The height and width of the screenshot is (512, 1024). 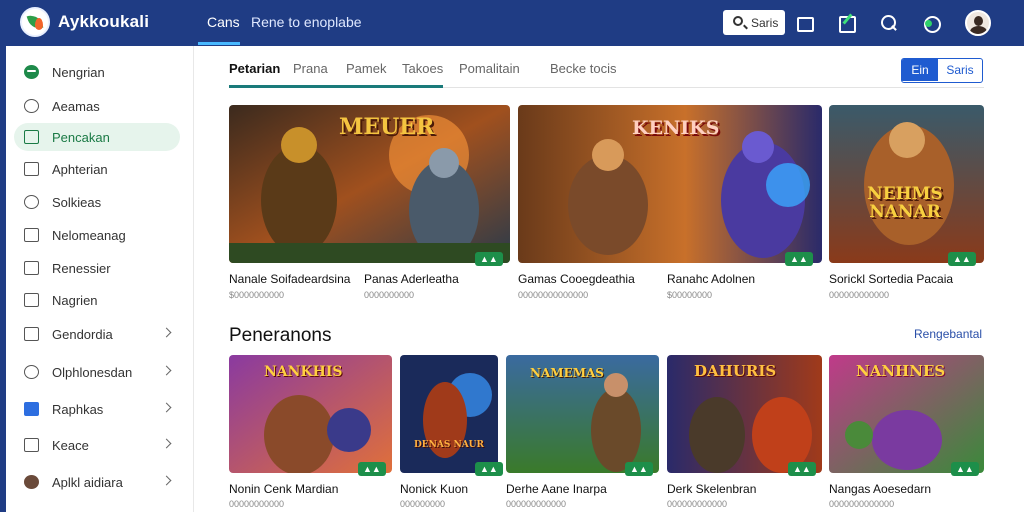 I want to click on user-avatar, so click(x=978, y=23).